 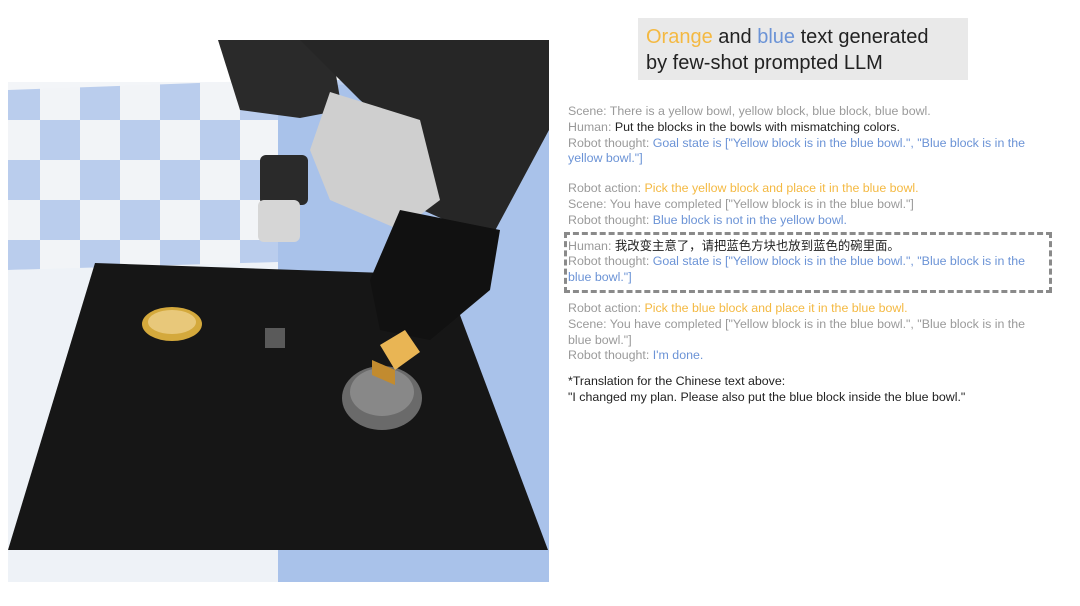 What do you see at coordinates (677, 381) in the screenshot?
I see `translation-label: *Translation for the Chinese text above:` at bounding box center [677, 381].